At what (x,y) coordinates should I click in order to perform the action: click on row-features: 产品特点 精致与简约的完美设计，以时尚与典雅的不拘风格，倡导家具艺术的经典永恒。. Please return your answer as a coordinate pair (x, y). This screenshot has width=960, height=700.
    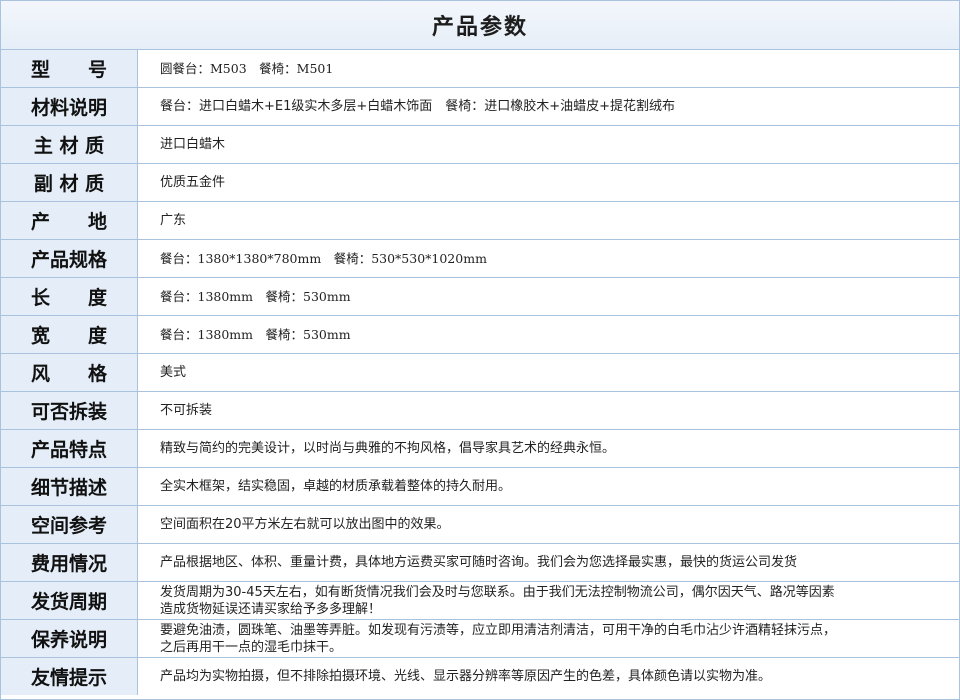
    Looking at the image, I should click on (480, 449).